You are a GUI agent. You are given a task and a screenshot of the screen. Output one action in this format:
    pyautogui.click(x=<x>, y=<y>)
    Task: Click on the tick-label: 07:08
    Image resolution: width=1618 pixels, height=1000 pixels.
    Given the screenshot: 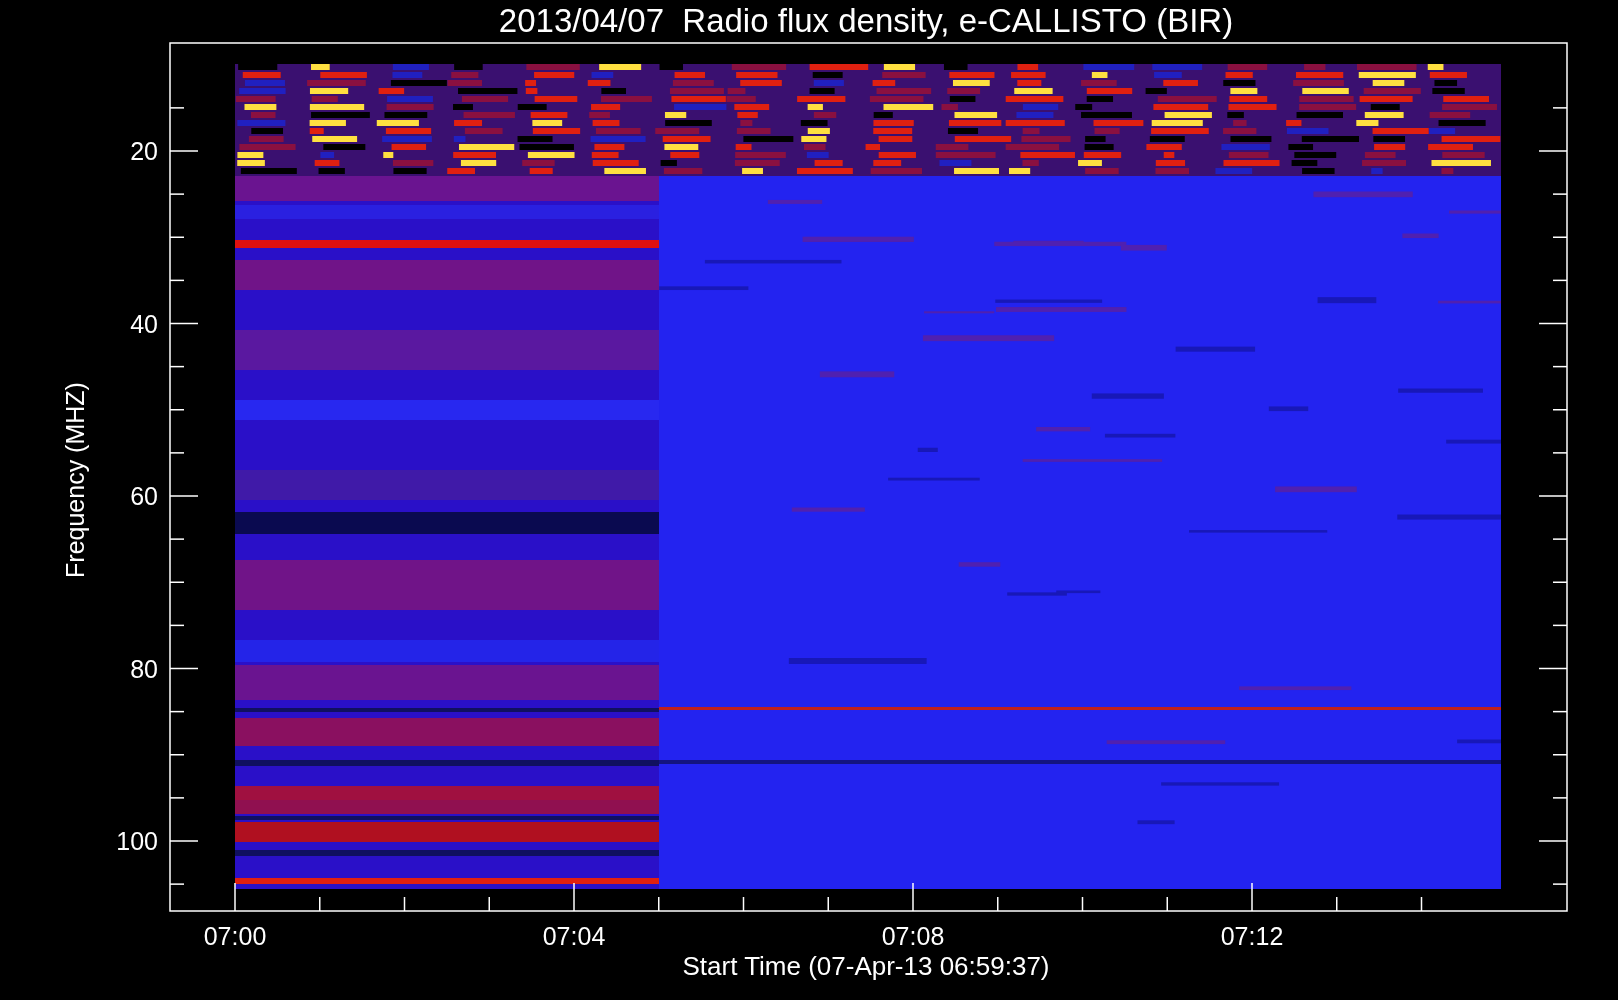 What is the action you would take?
    pyautogui.click(x=913, y=936)
    